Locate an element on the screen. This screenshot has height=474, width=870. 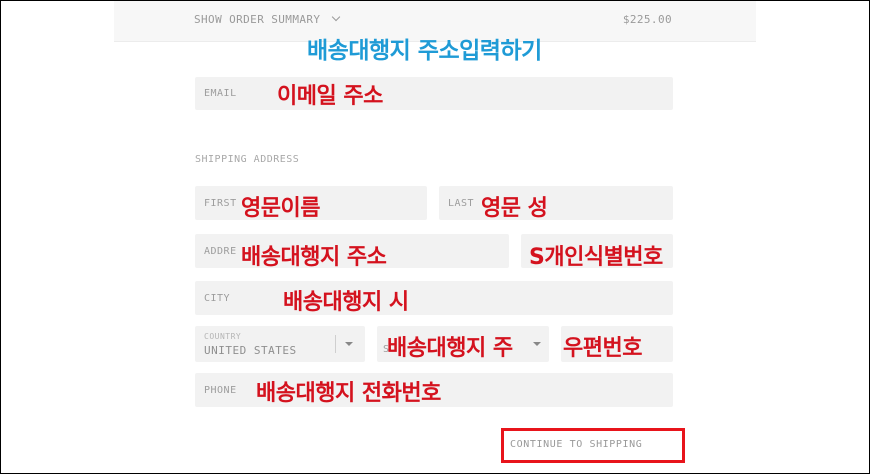
last-name-placeholder: LAST is located at coordinates (461, 203).